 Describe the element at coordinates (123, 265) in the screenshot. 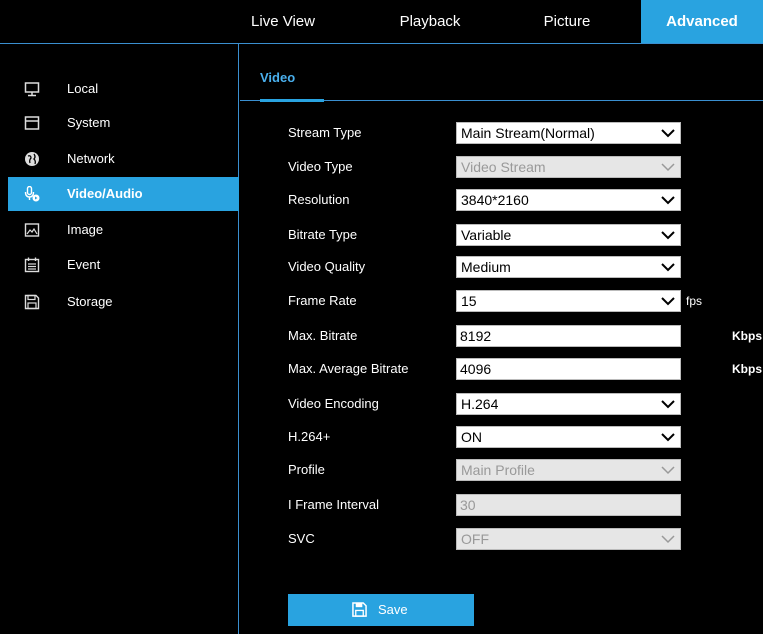

I see `sidebar-item-event: Event` at that location.